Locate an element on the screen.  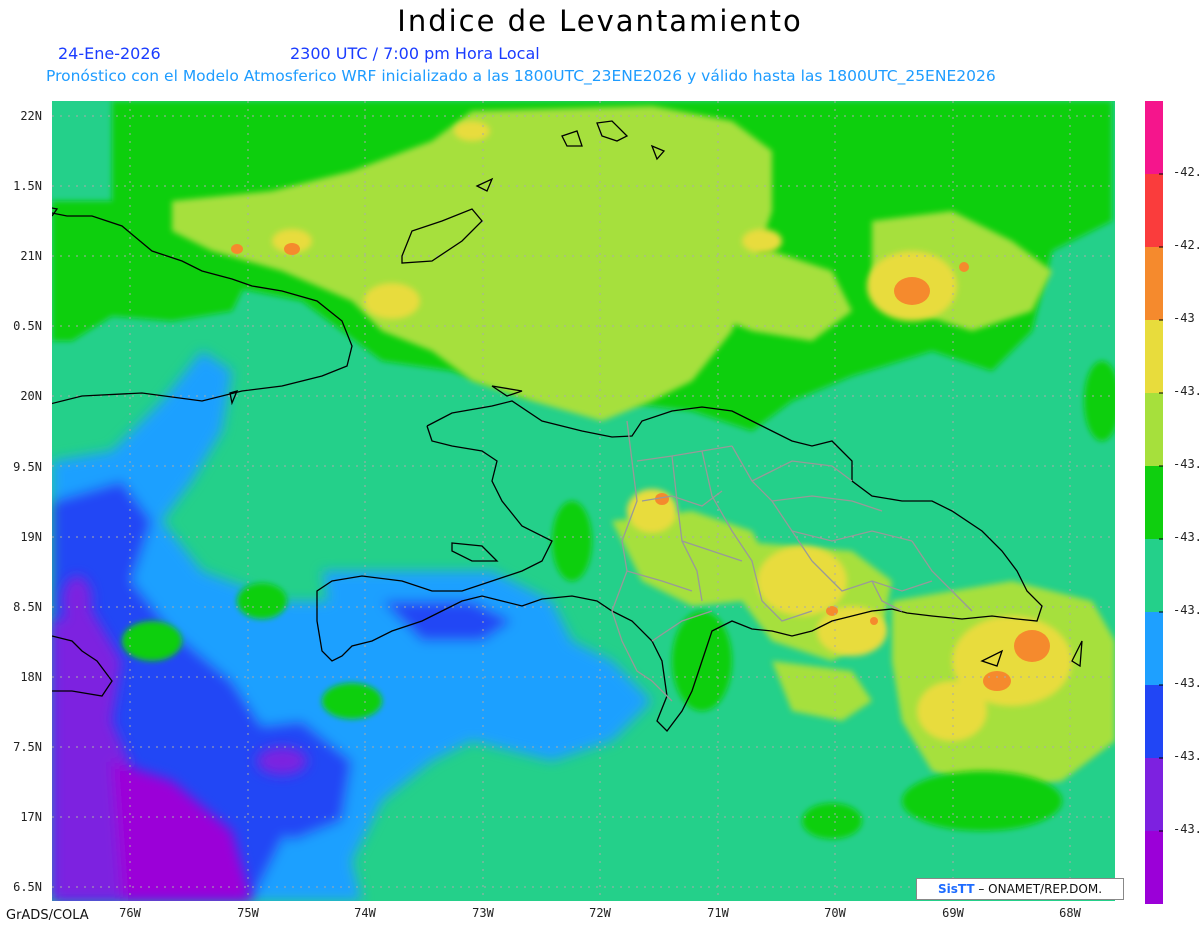
colorbar is located at coordinates (1154, 502).